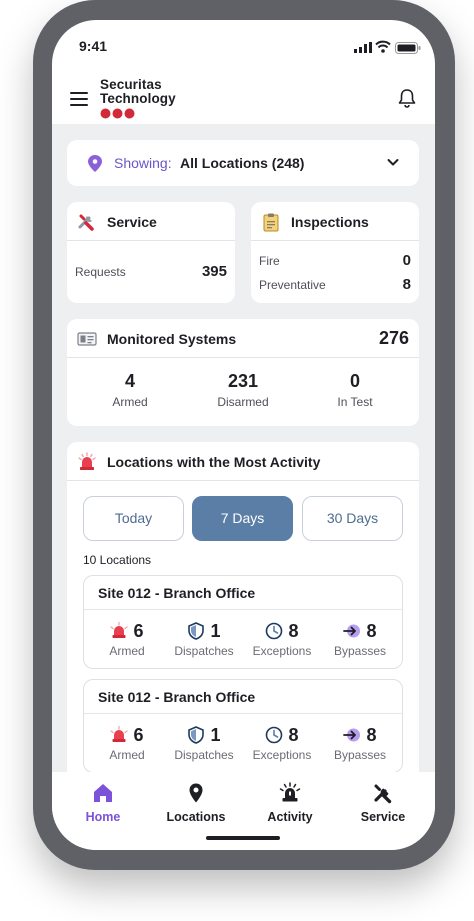 Image resolution: width=474 pixels, height=921 pixels. I want to click on locations-count: 10 Locations, so click(117, 560).